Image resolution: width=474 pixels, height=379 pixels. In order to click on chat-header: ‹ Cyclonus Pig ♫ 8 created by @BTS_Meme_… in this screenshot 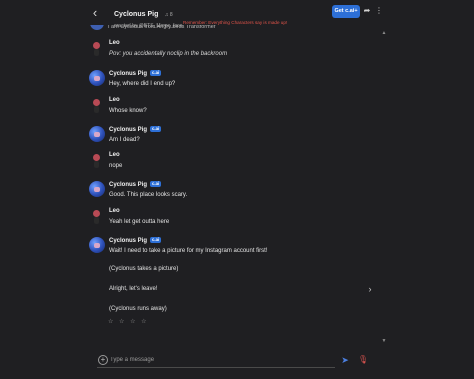, I will do `click(237, 14)`.